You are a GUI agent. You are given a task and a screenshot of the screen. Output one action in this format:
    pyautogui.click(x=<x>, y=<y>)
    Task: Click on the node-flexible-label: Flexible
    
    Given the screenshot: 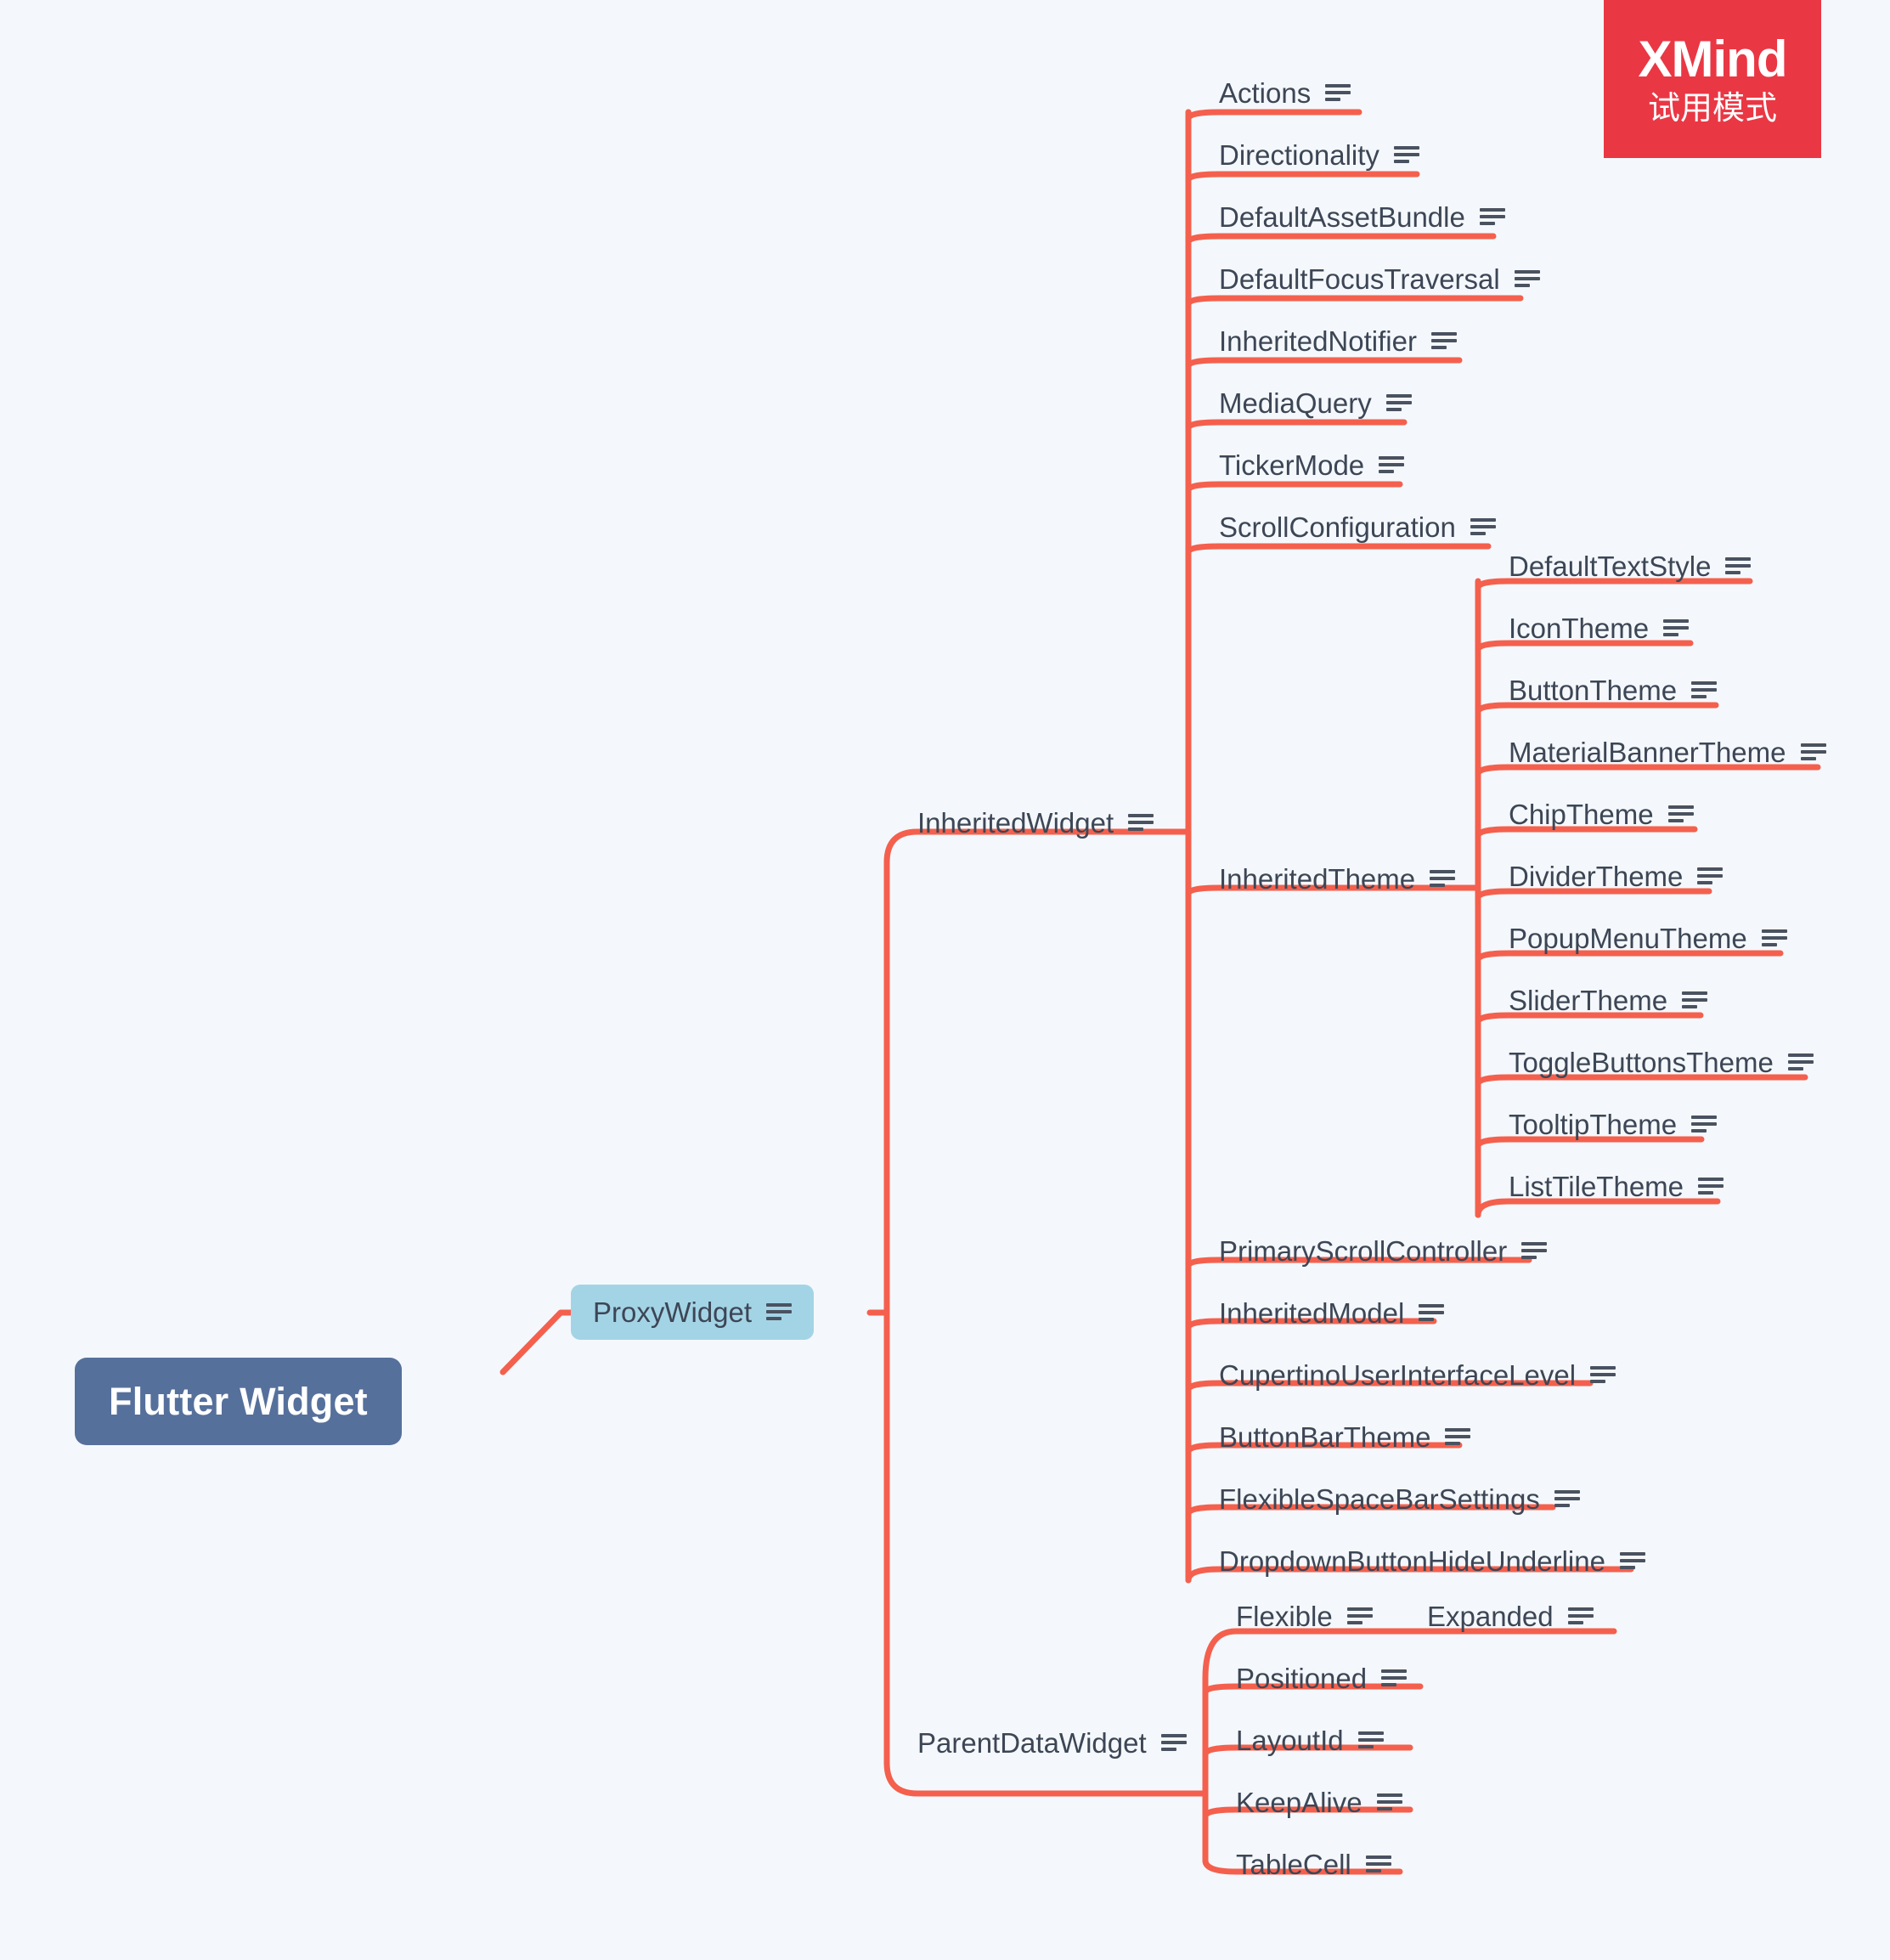 What is the action you would take?
    pyautogui.click(x=1284, y=1617)
    